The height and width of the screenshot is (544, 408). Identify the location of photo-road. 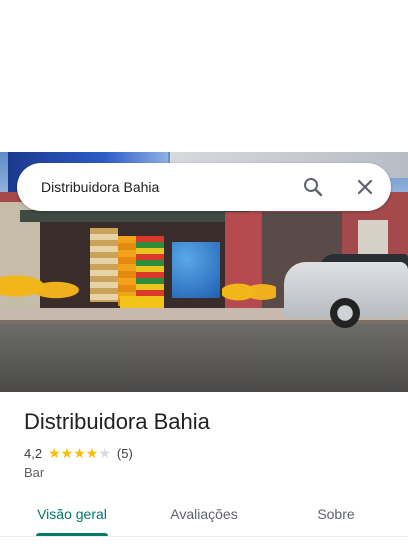
(204, 358).